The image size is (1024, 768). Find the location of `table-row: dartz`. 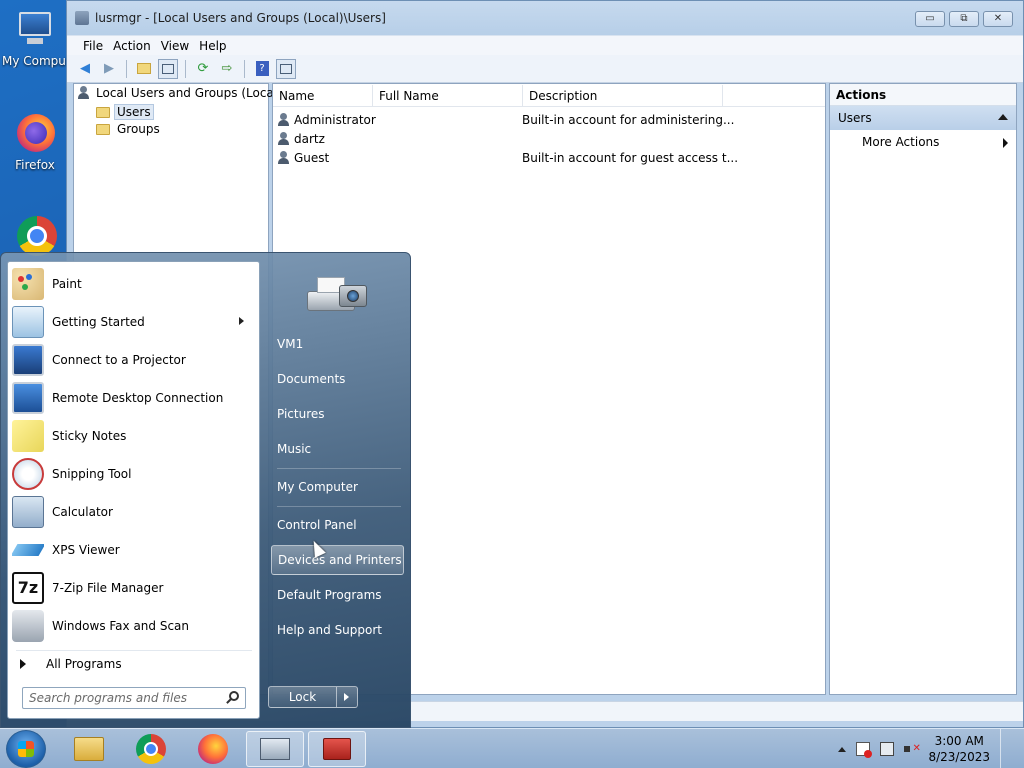

table-row: dartz is located at coordinates (551, 138).